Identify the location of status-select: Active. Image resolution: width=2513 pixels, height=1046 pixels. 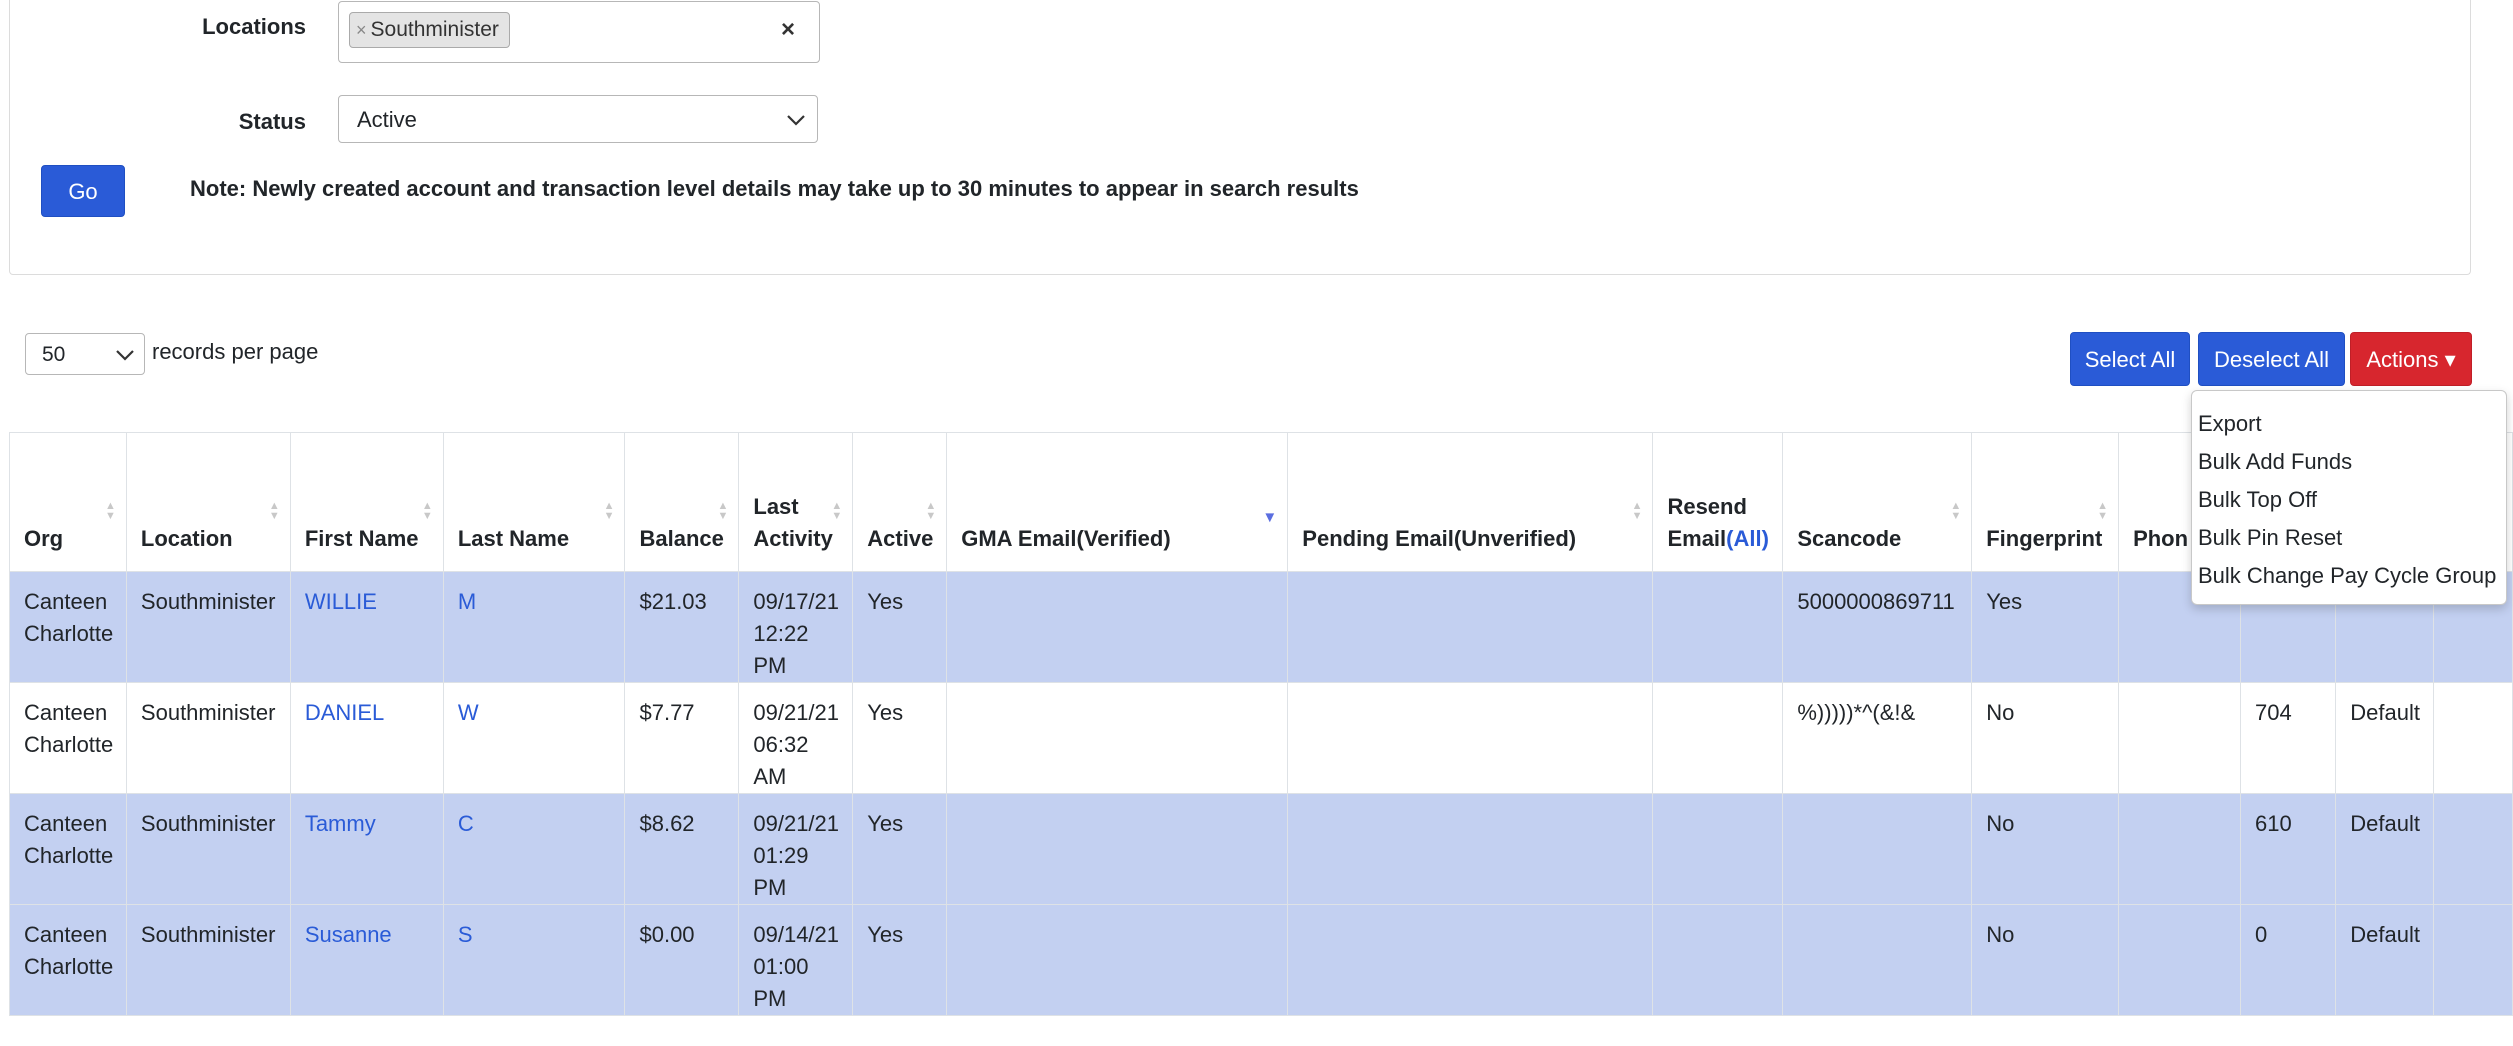
(578, 119).